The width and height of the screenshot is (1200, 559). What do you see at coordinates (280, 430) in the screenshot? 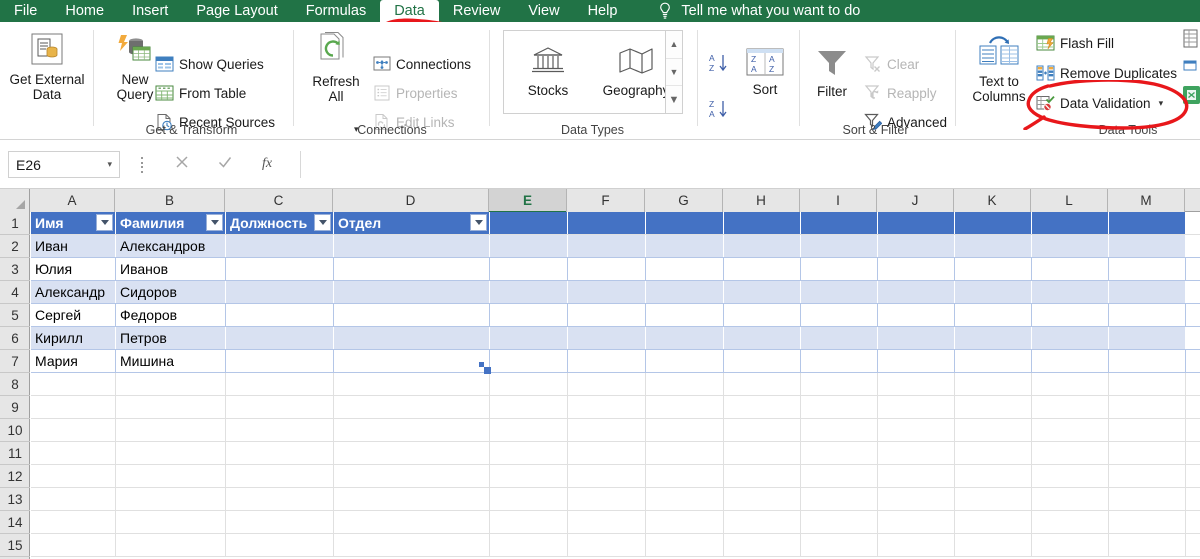
I see `cell-C10` at bounding box center [280, 430].